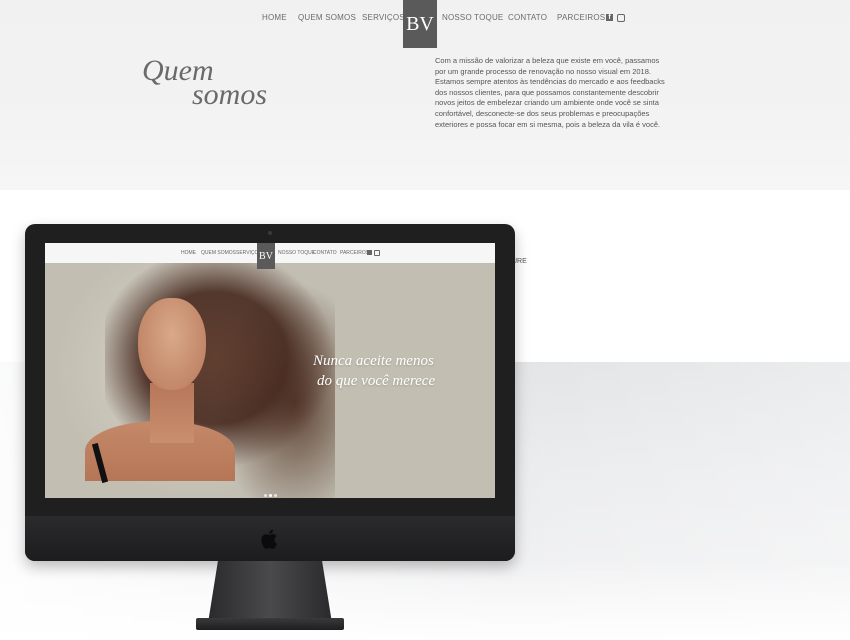 Image resolution: width=850 pixels, height=640 pixels. I want to click on nav-contato: CONTATO, so click(527, 17).